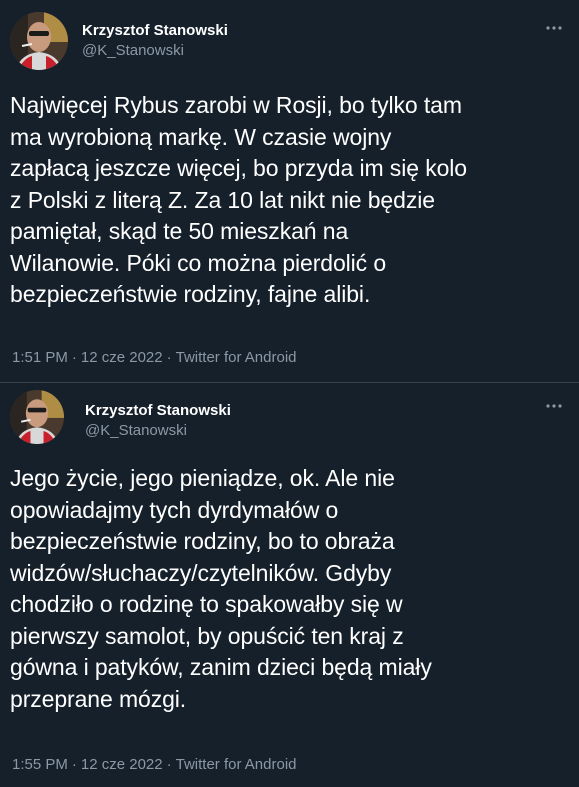 This screenshot has width=579, height=787. I want to click on tweet-text-line: gówna i patyków, zanim dzieci będą miały, so click(221, 667).